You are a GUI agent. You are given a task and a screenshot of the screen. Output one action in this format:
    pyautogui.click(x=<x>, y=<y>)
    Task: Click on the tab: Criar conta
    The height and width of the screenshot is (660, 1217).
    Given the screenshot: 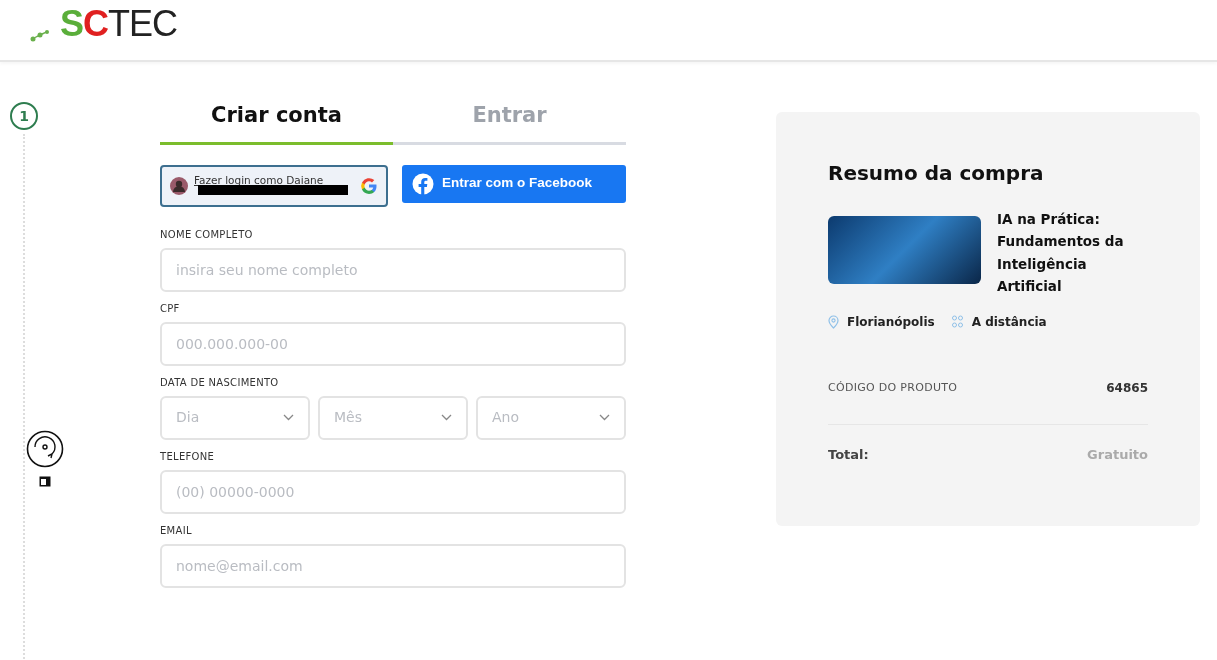 What is the action you would take?
    pyautogui.click(x=276, y=122)
    